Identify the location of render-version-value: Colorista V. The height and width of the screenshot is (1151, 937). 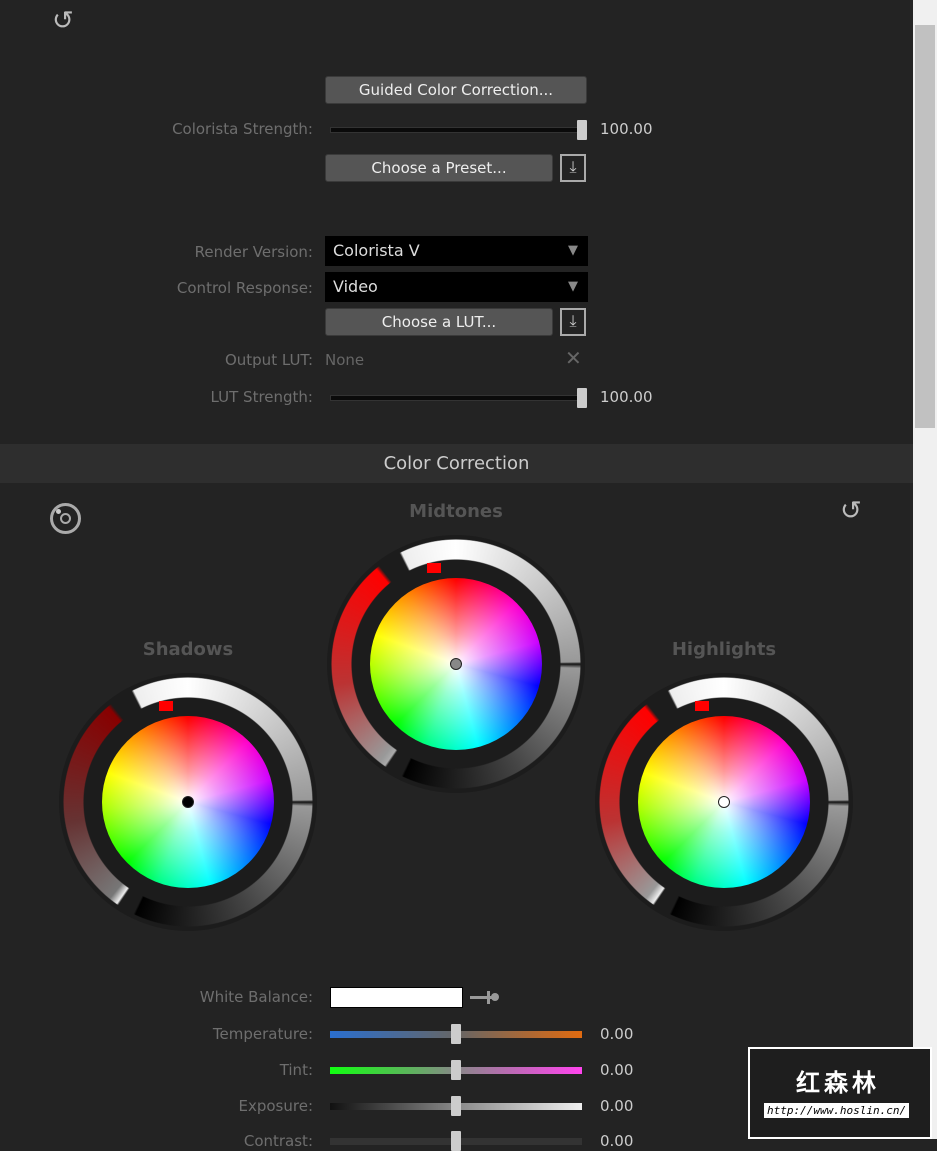
(376, 250).